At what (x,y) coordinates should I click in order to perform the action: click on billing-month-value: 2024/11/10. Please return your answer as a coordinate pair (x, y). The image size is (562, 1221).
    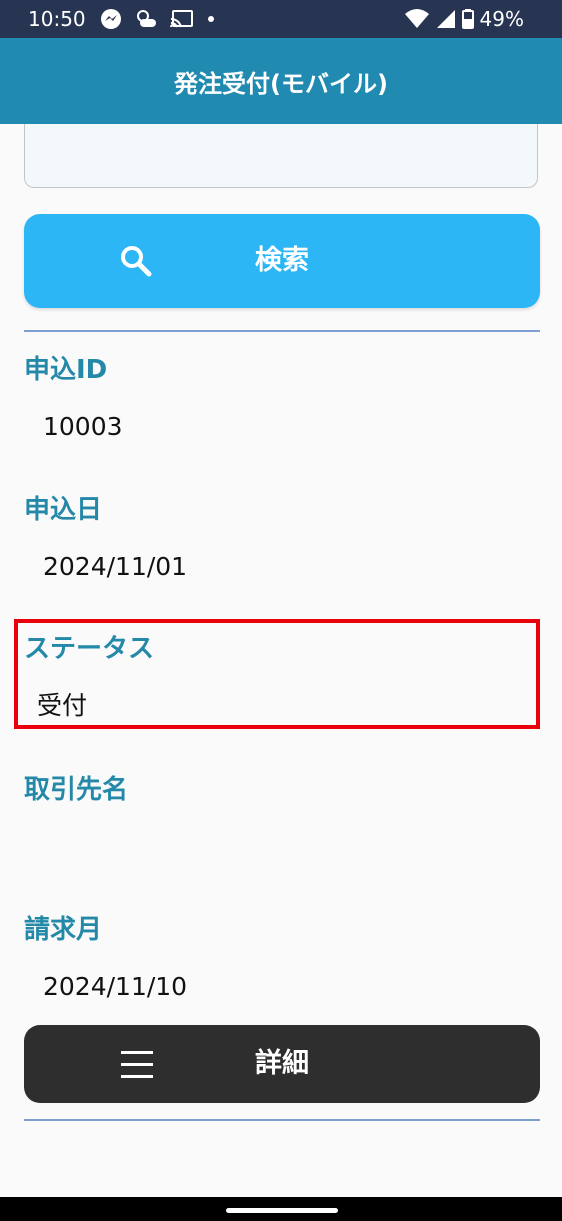
    Looking at the image, I should click on (115, 986).